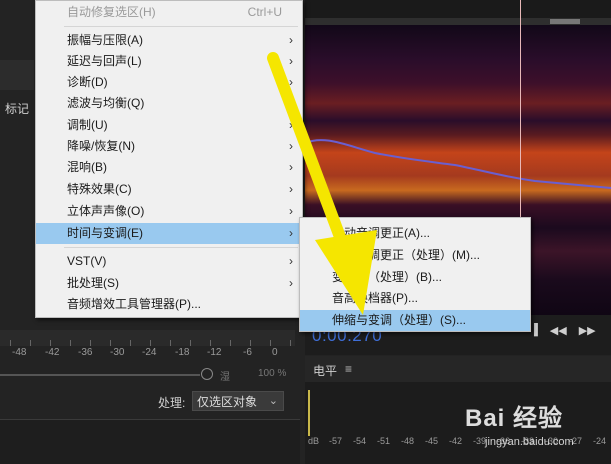  Describe the element at coordinates (111, 12) in the screenshot. I see `menu-item-label: 自动修复选区(H)` at that location.